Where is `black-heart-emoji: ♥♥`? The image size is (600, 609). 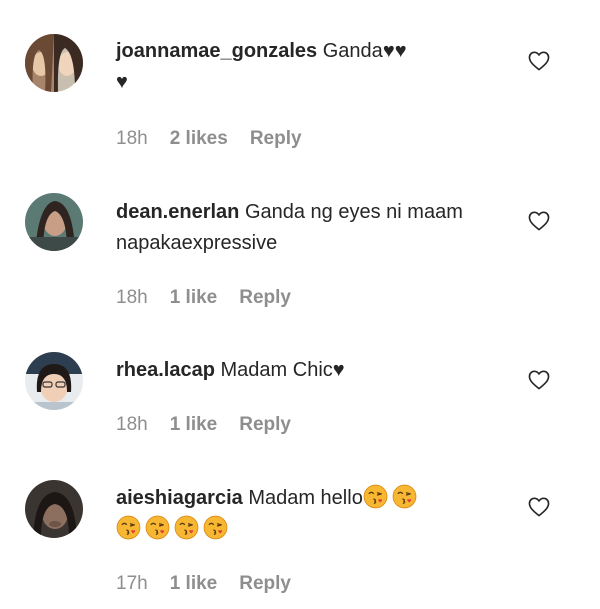 black-heart-emoji: ♥♥ is located at coordinates (394, 51).